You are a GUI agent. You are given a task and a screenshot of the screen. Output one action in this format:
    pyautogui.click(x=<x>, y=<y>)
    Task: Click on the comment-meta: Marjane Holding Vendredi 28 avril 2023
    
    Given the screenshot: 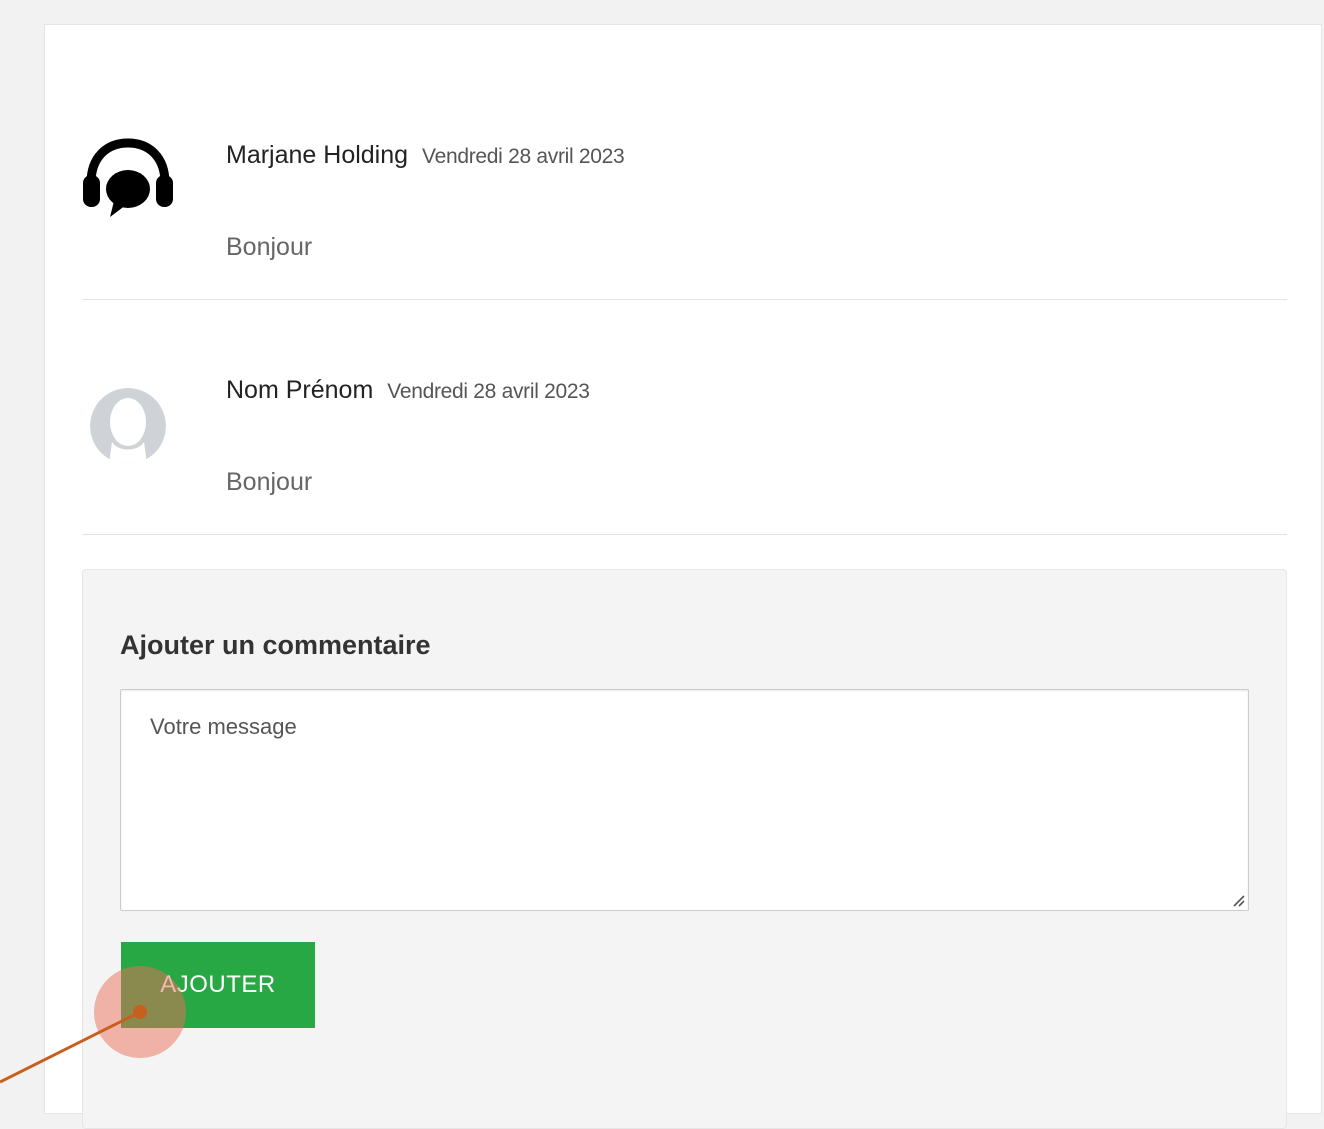 What is the action you would take?
    pyautogui.click(x=425, y=155)
    